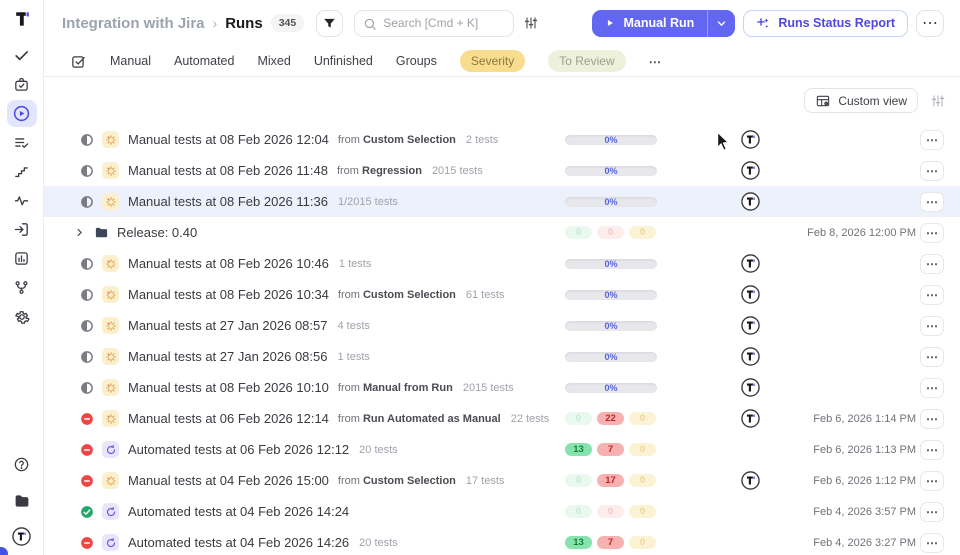 The height and width of the screenshot is (555, 960). I want to click on tab-mixed: Mixed, so click(273, 61).